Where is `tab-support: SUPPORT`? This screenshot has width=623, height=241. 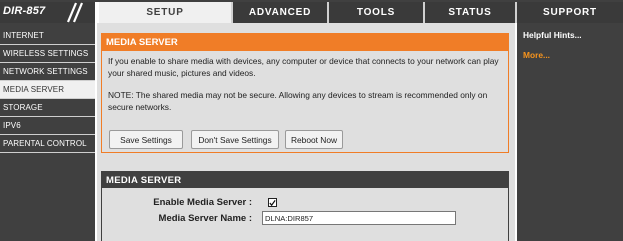
tab-support: SUPPORT is located at coordinates (569, 12).